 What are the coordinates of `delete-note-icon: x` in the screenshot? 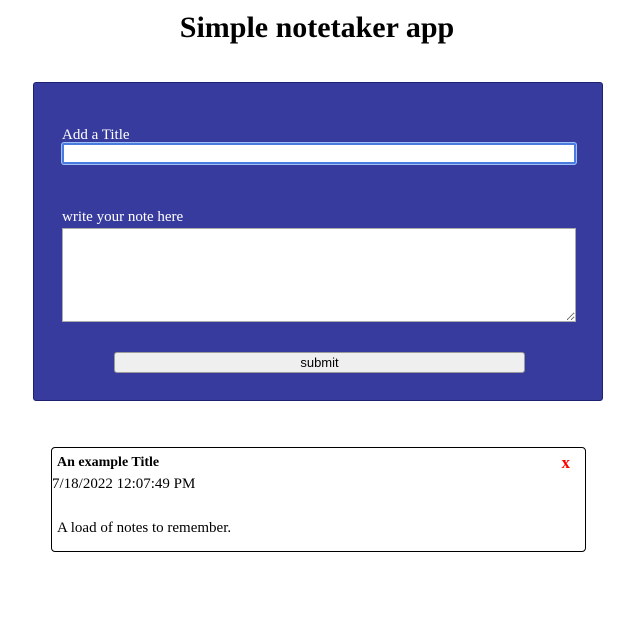 It's located at (566, 463).